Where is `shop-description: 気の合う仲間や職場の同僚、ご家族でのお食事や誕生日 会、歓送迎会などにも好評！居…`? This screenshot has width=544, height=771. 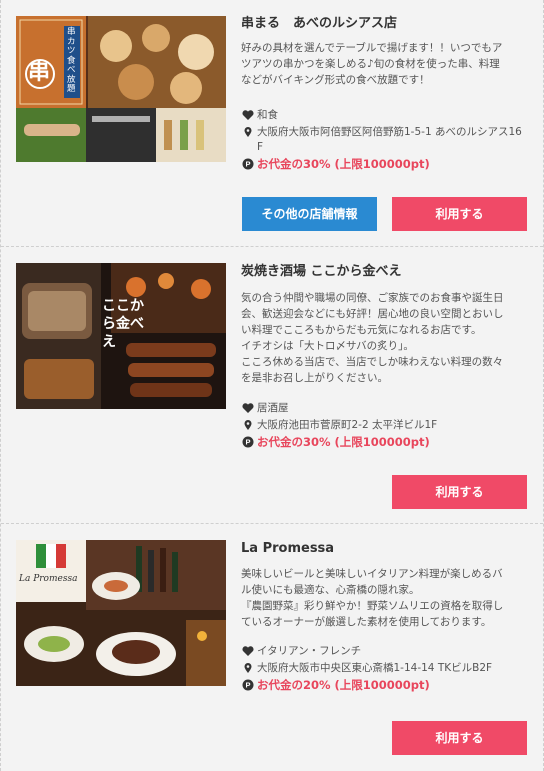
shop-description: 気の合う仲間や職場の同僚、ご家族でのお食事や誕生日 会、歓送迎会などにも好評！居… is located at coordinates (386, 338).